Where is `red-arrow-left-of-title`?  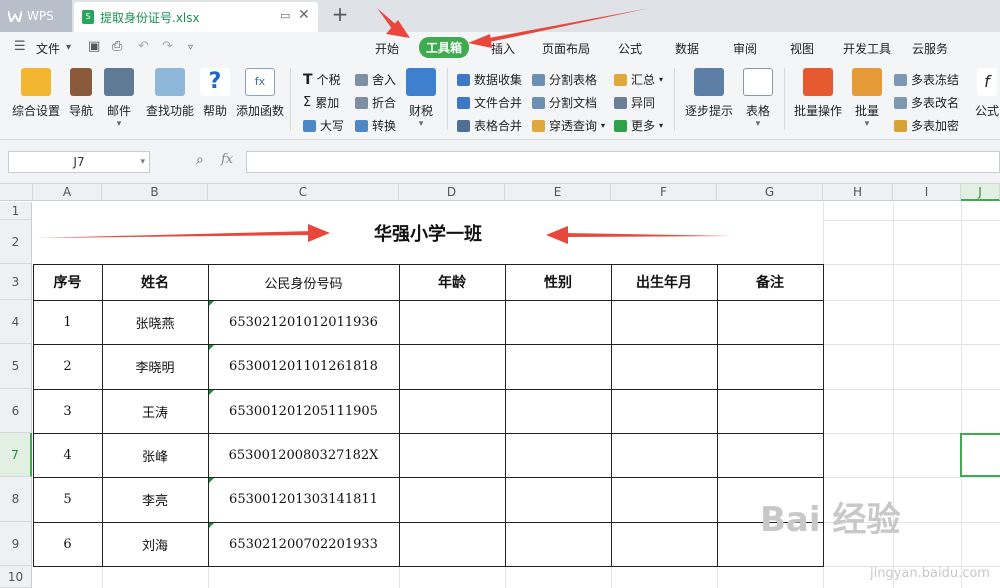
red-arrow-left-of-title is located at coordinates (183, 233).